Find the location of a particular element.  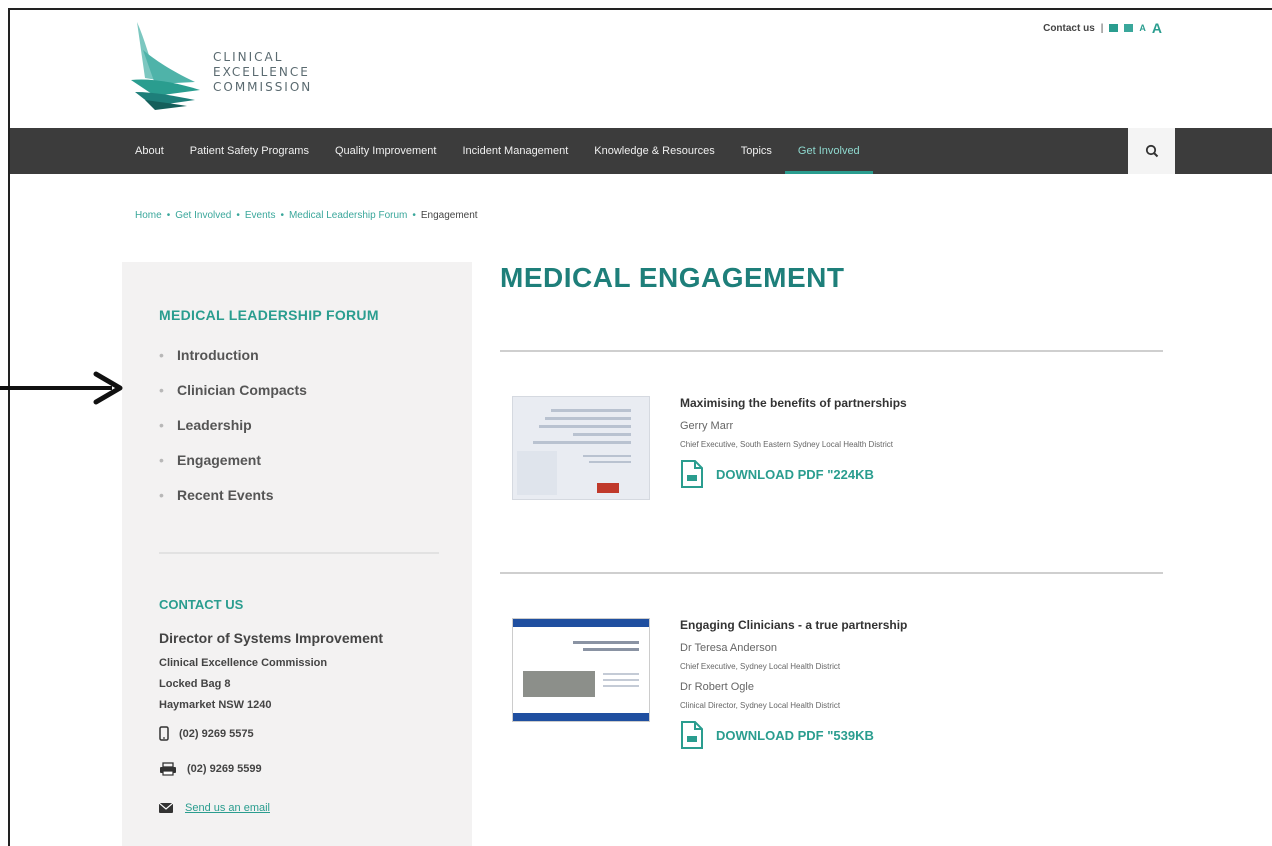

breadcrumb-medical-leadership-forum: Medical Leadership Forum is located at coordinates (348, 215).